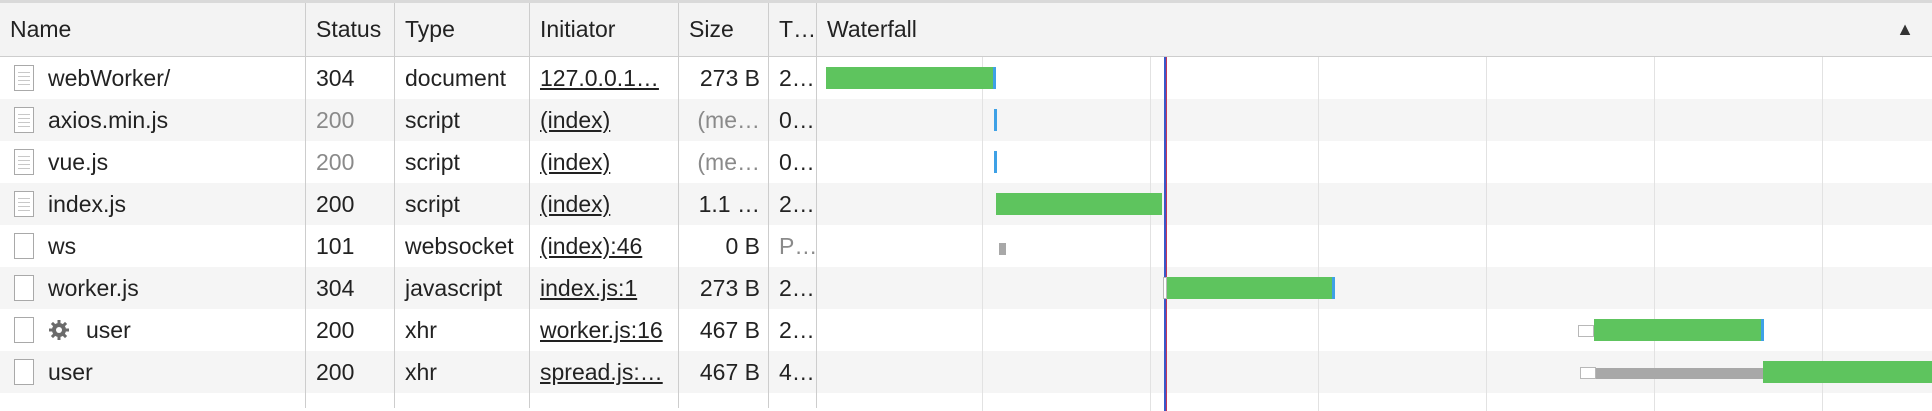 Image resolution: width=1932 pixels, height=411 pixels. I want to click on name-cell: index.js, so click(153, 204).